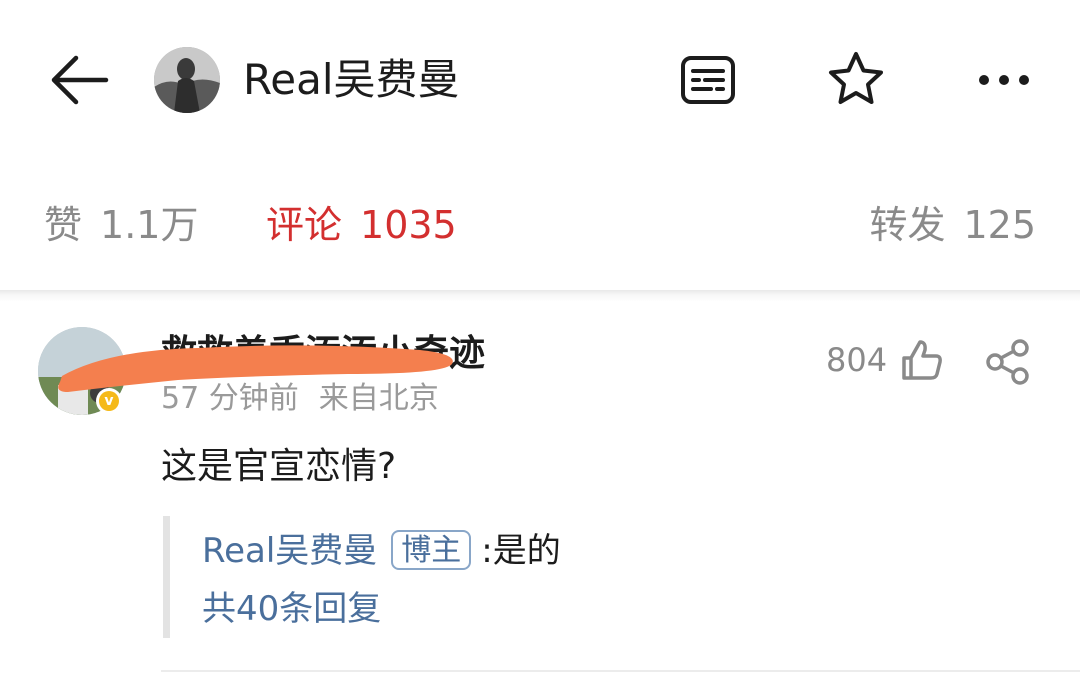  Describe the element at coordinates (291, 609) in the screenshot. I see `view-all-replies-link: 共40条回复` at that location.